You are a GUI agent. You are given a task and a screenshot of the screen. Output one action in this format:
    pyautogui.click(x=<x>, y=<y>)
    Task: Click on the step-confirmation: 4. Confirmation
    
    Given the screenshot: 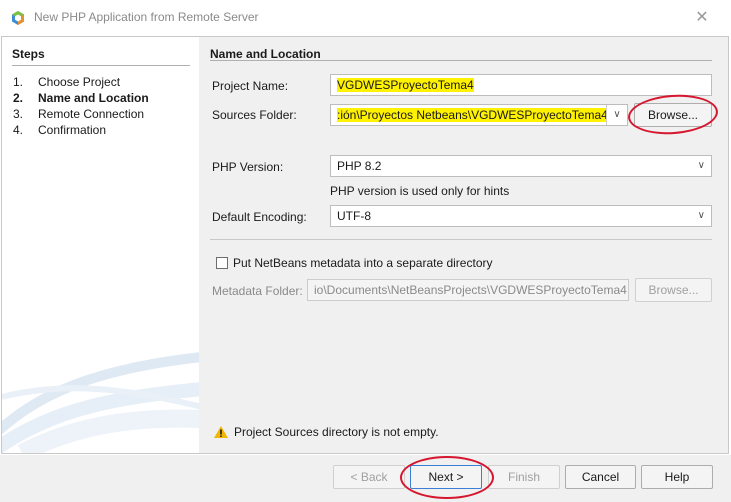 What is the action you would take?
    pyautogui.click(x=59, y=130)
    